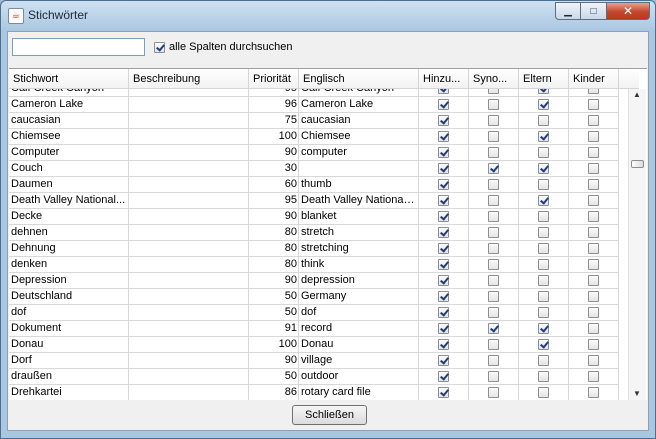 The height and width of the screenshot is (439, 656). What do you see at coordinates (359, 169) in the screenshot?
I see `cell-englisch` at bounding box center [359, 169].